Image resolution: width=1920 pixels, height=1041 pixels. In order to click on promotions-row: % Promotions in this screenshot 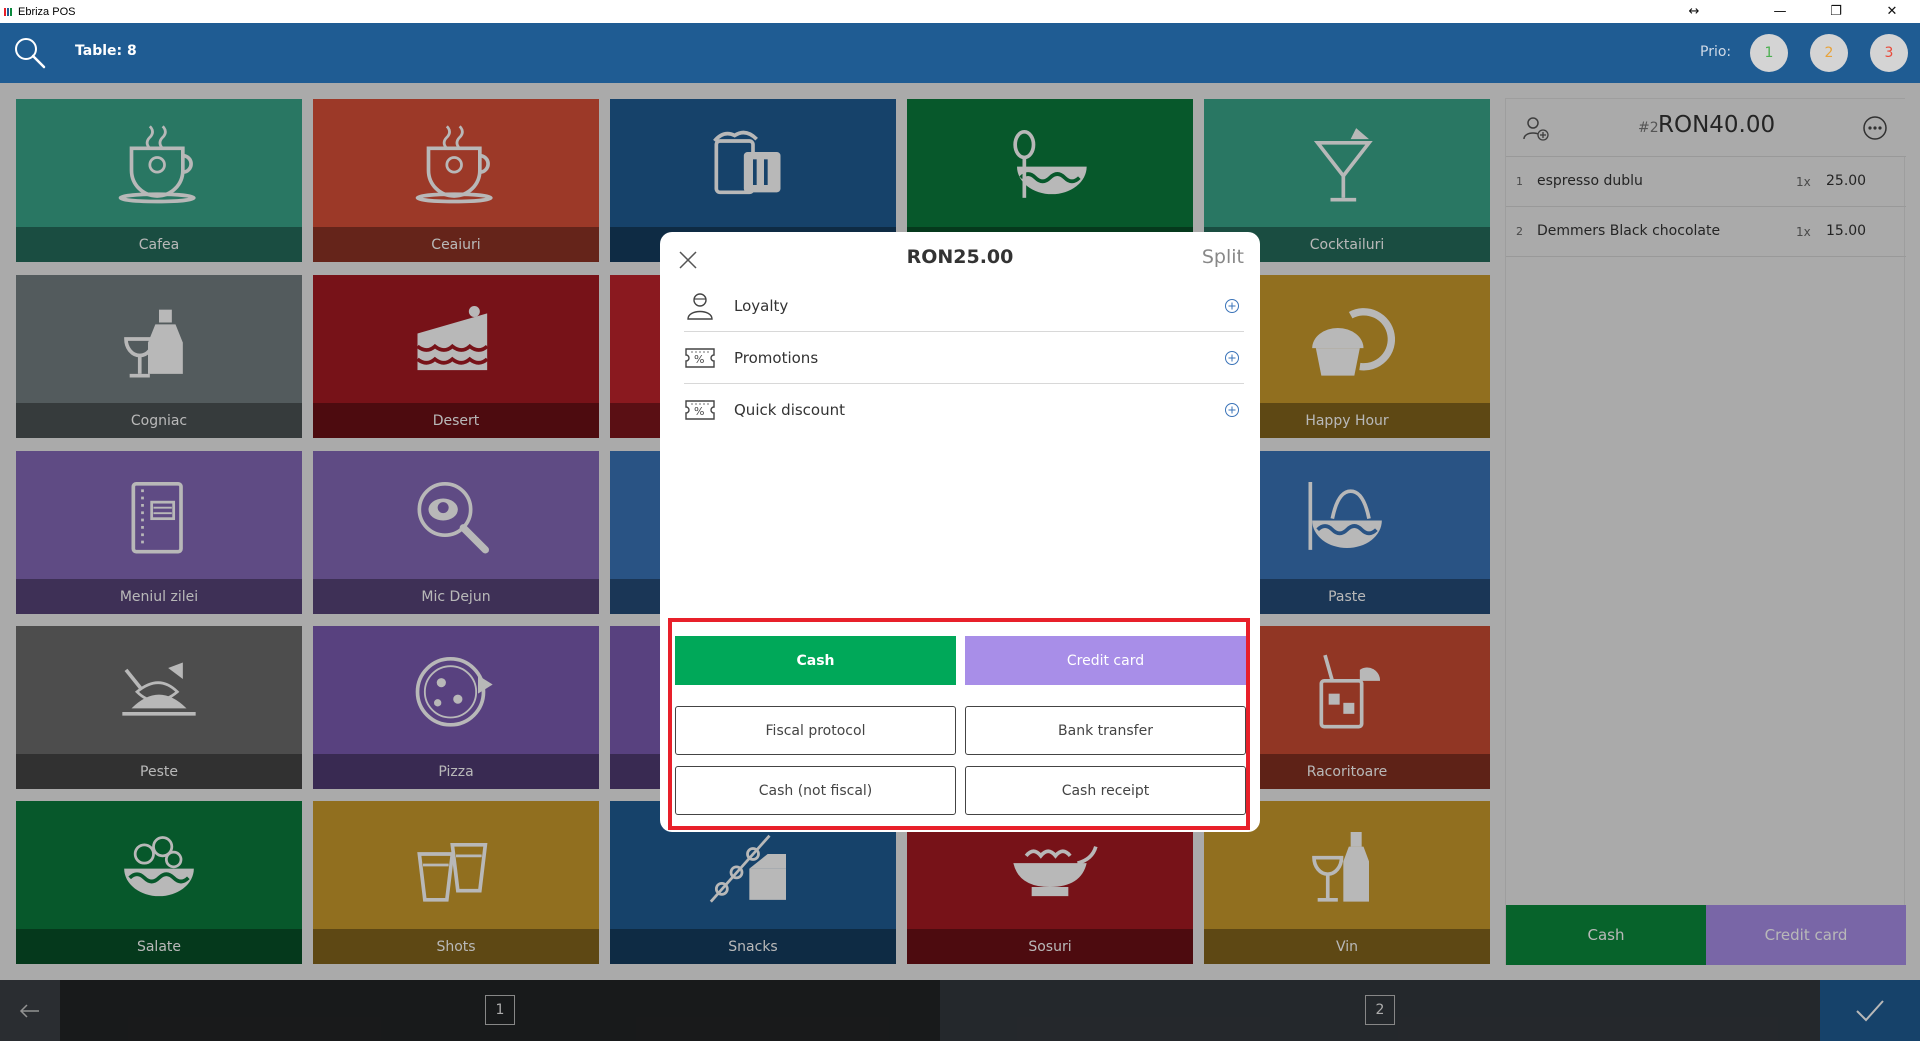, I will do `click(964, 358)`.